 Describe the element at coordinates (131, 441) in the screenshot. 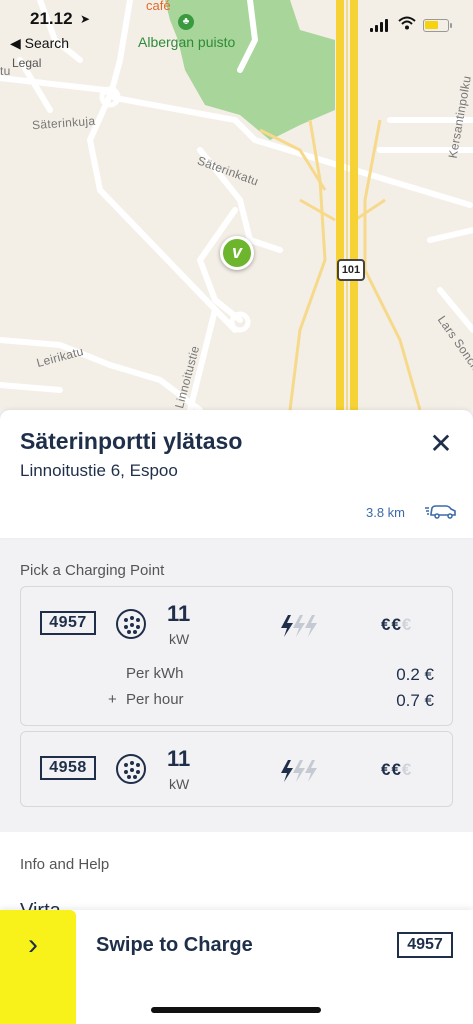

I see `station-title: Säterinportti ylätaso` at that location.